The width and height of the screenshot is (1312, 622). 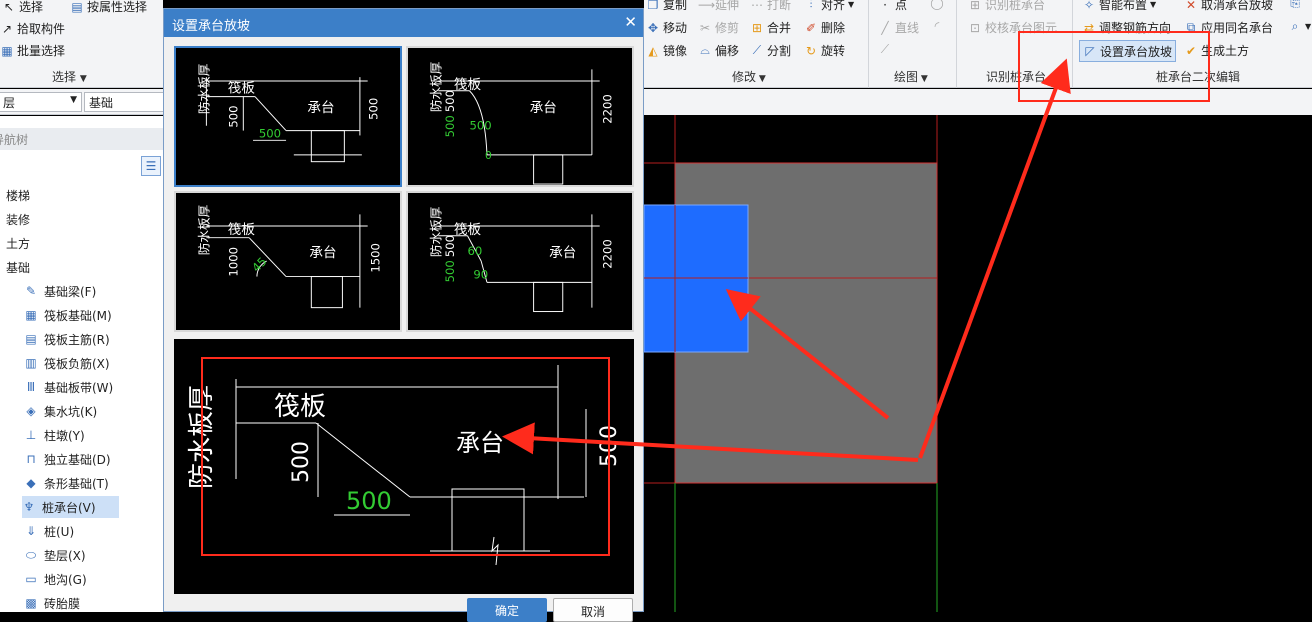 I want to click on svg-text: 筏板, so click(x=242, y=229).